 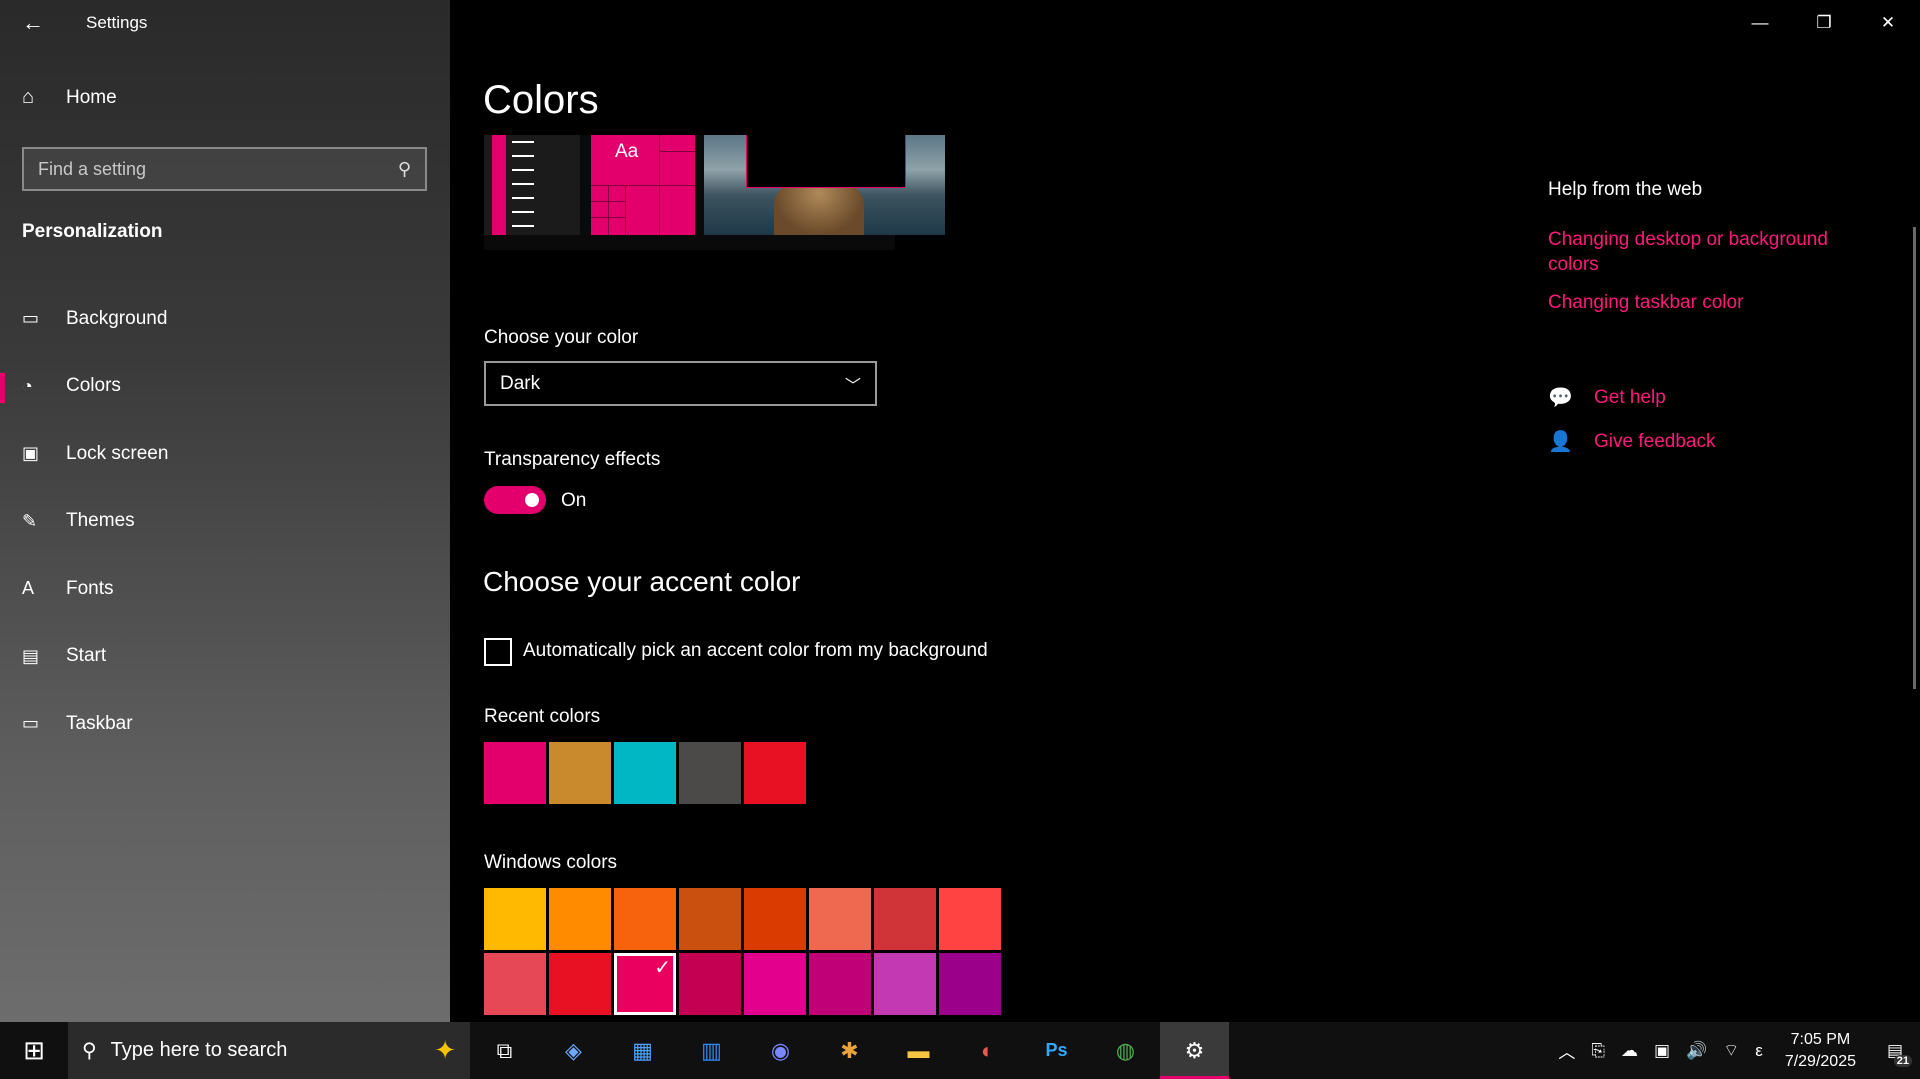 What do you see at coordinates (1902, 1061) in the screenshot?
I see `notification-count: 21` at bounding box center [1902, 1061].